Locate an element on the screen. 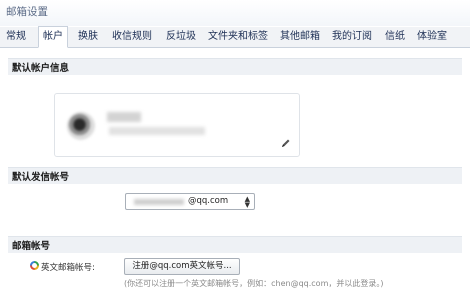 Image resolution: width=470 pixels, height=302 pixels. sender-account-select: @qq.com ▲ ▼ is located at coordinates (190, 201).